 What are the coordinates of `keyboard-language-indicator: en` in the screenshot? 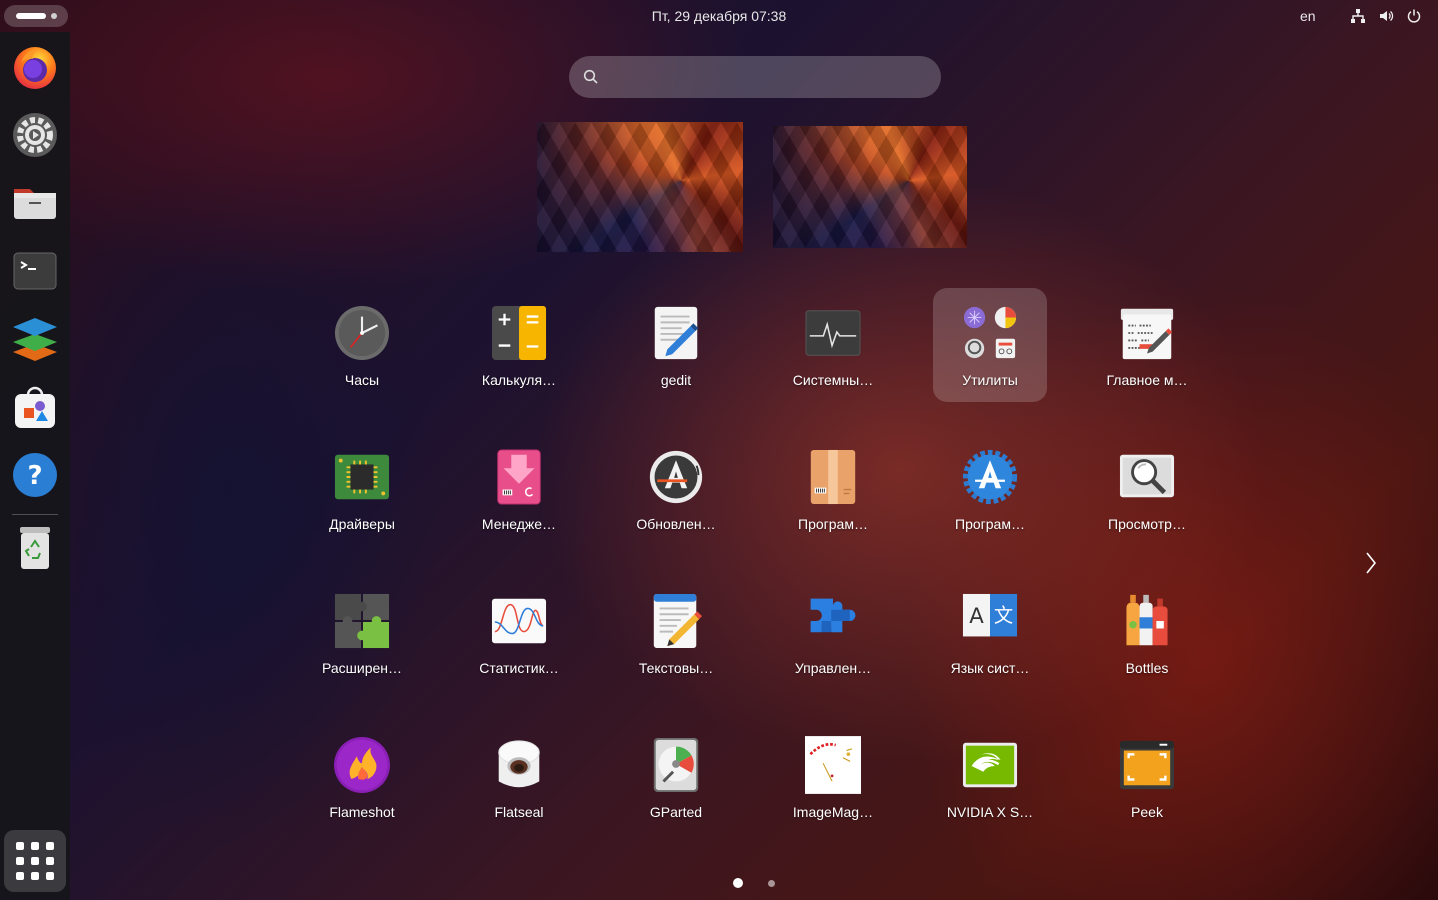 It's located at (1308, 16).